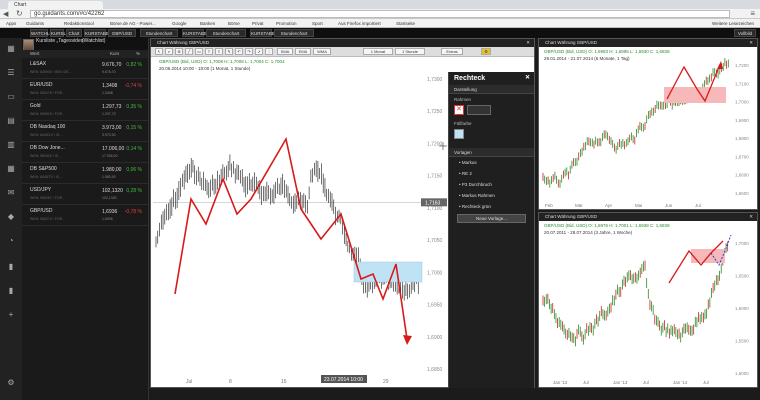  What do you see at coordinates (742, 243) in the screenshot?
I see `price-axis-label: 1,7000` at bounding box center [742, 243].